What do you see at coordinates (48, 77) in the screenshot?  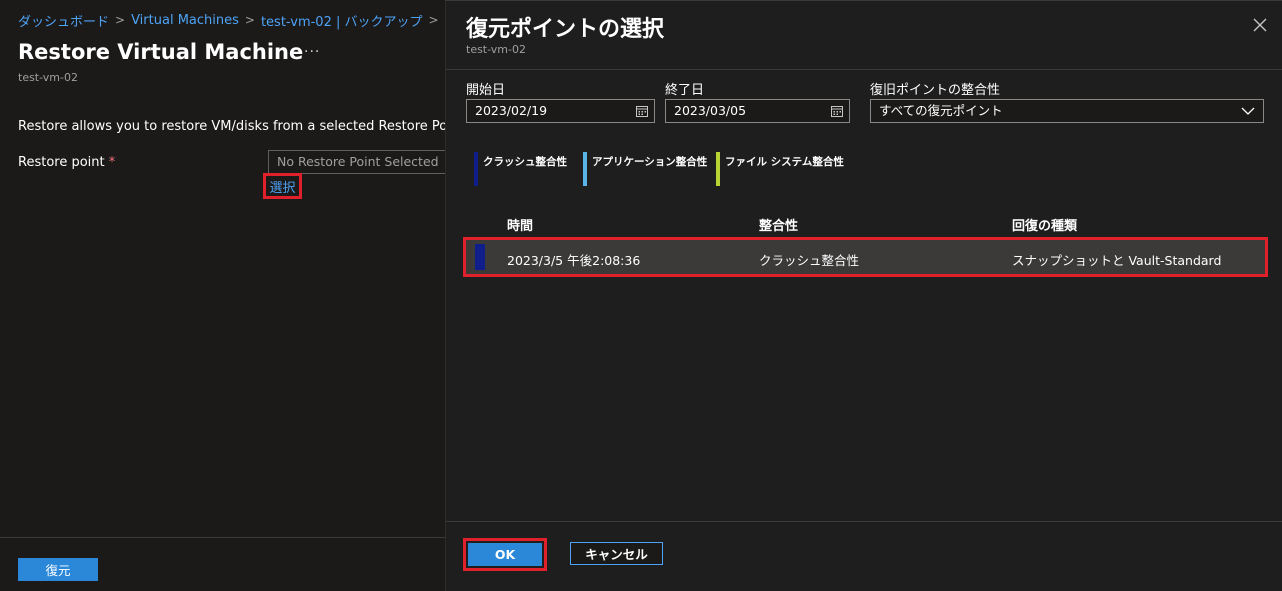 I see `page-subtitle: test-vm-02` at bounding box center [48, 77].